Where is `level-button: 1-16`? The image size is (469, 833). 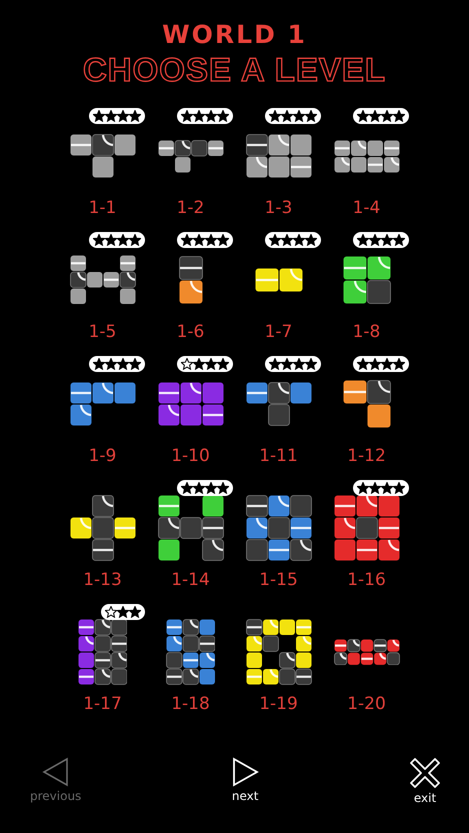
level-button: 1-16 is located at coordinates (366, 536).